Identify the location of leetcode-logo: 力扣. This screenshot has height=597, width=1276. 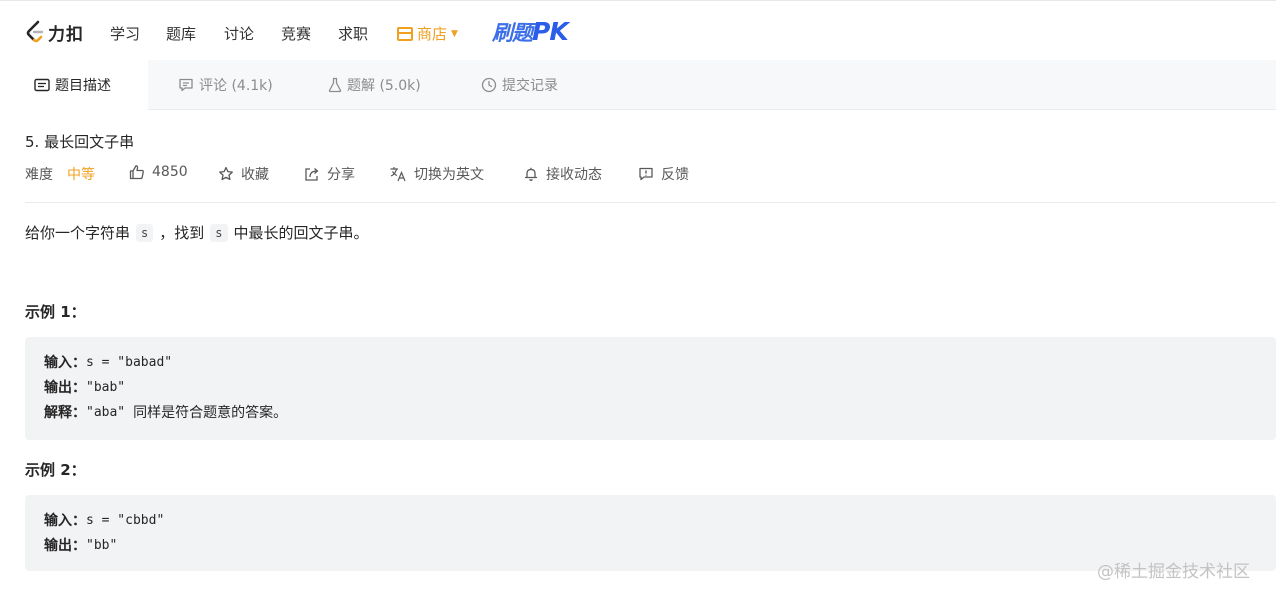
(54, 32).